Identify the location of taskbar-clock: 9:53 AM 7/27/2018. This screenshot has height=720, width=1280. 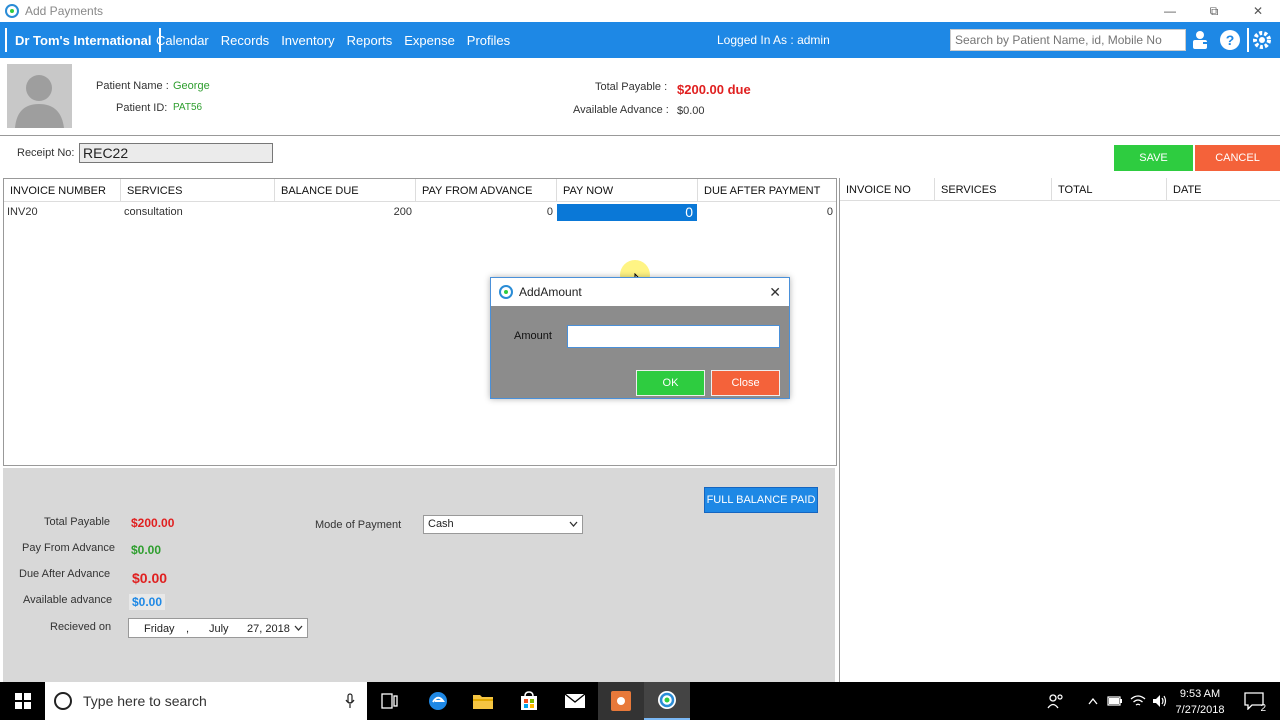
(1200, 702).